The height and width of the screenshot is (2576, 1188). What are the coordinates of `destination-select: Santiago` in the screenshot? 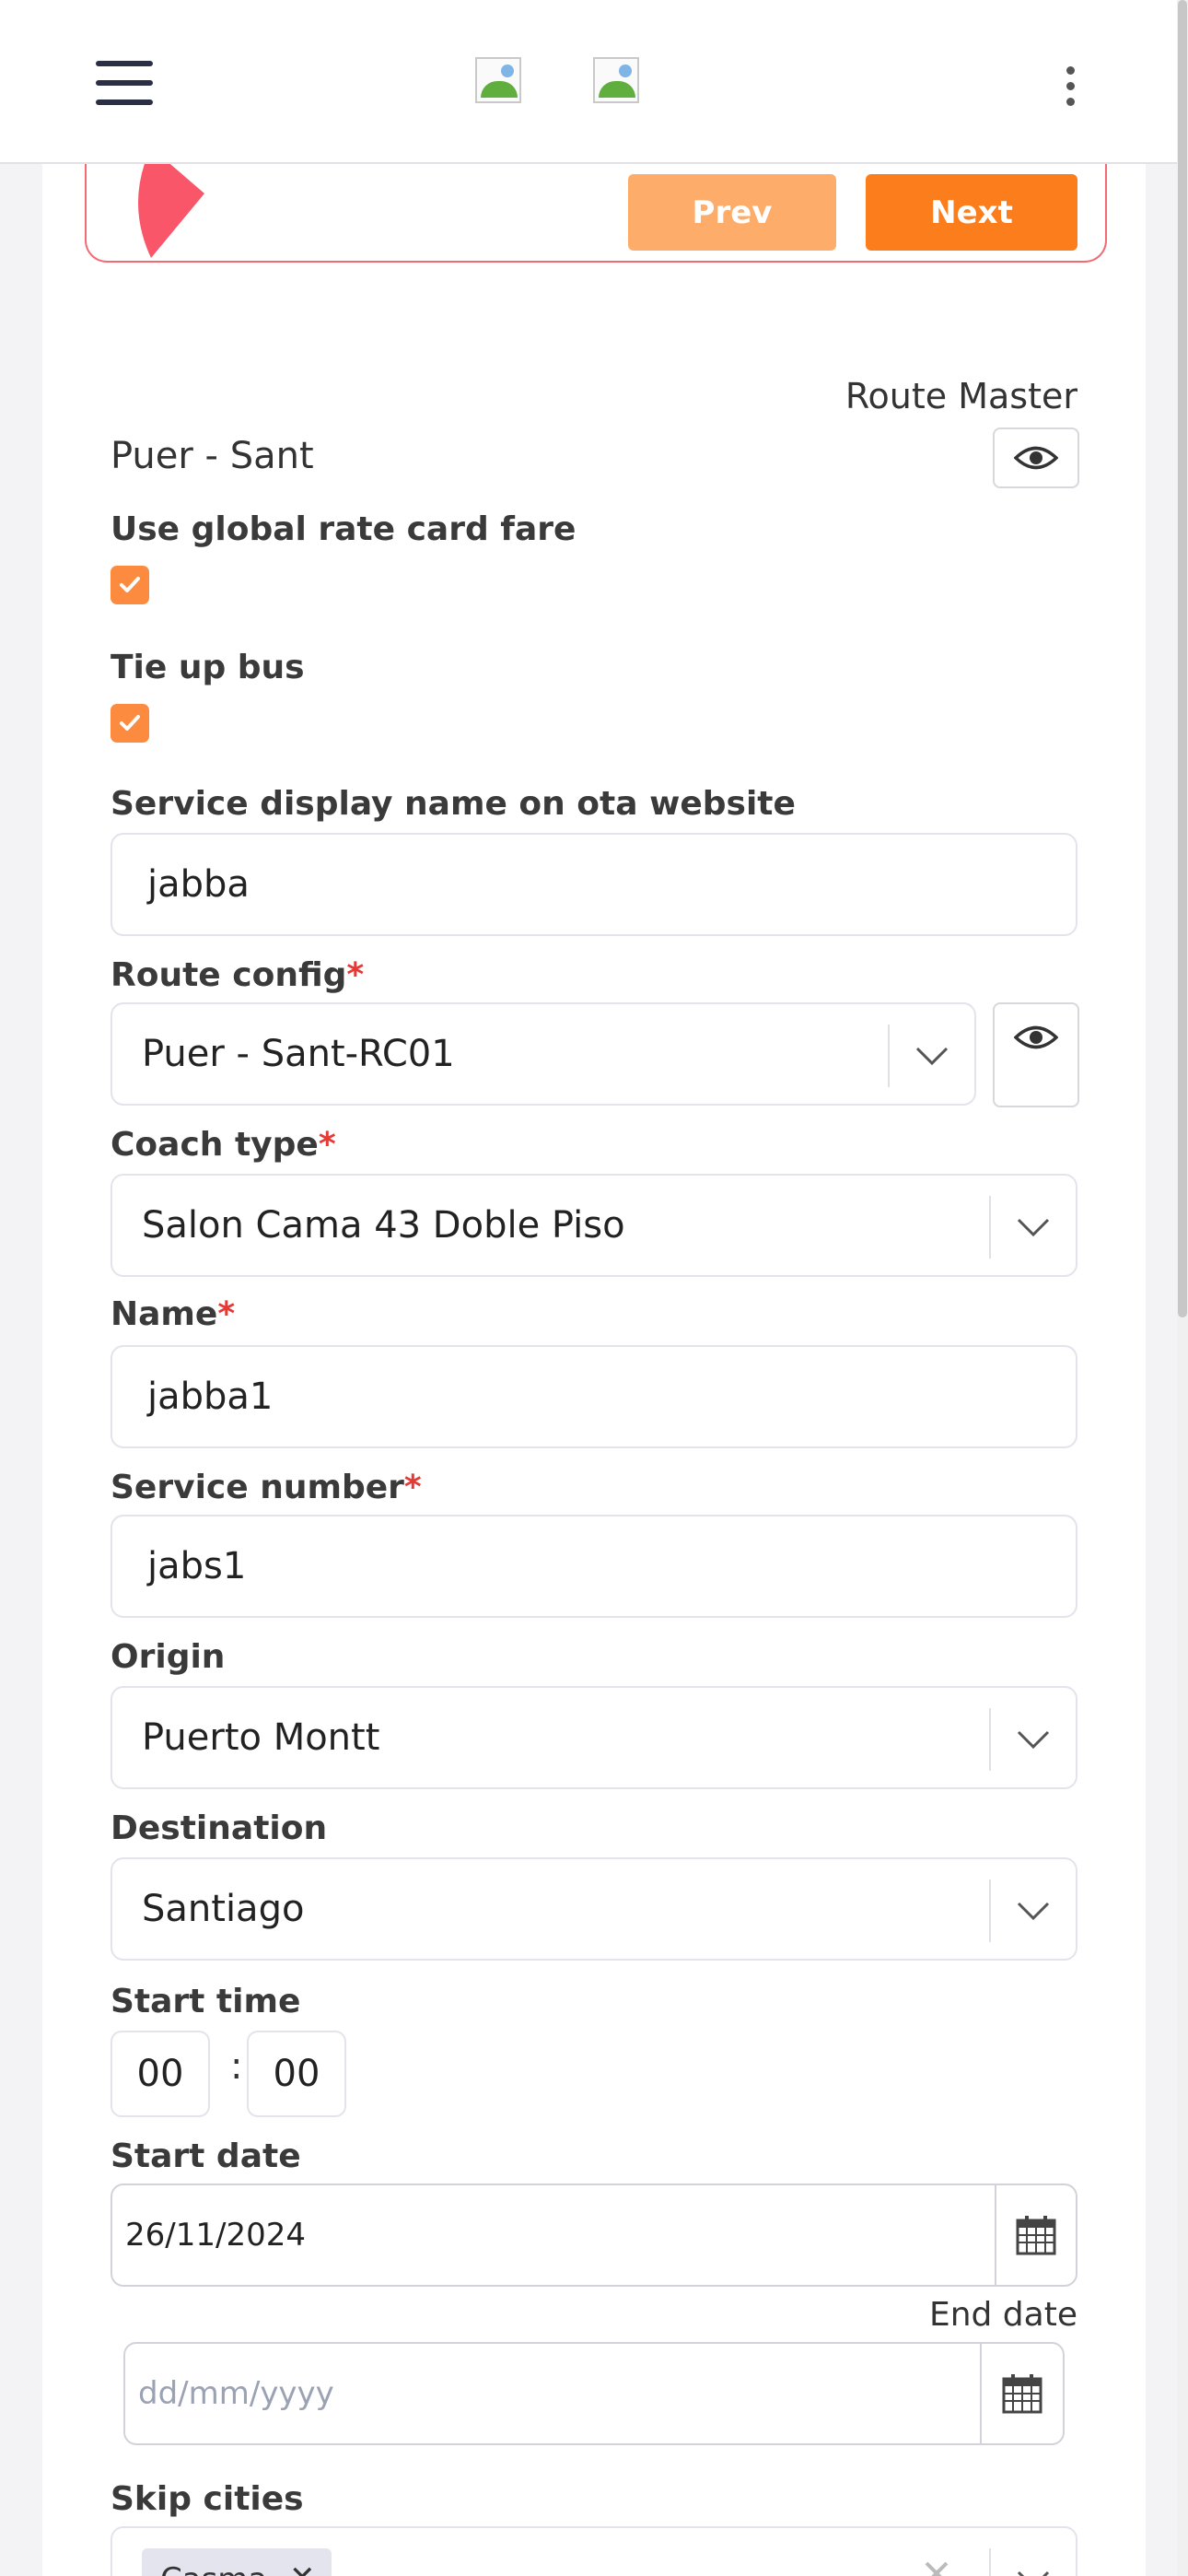 It's located at (594, 1909).